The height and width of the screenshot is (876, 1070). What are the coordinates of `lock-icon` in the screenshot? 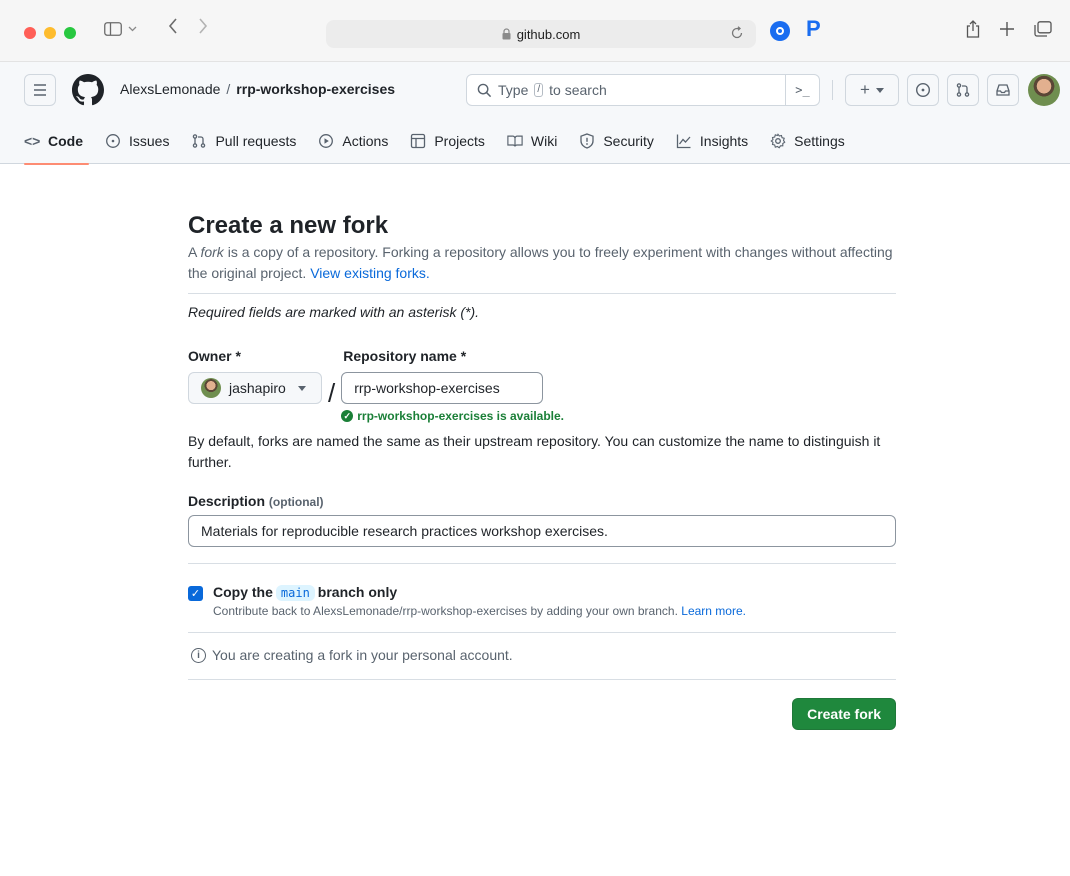 It's located at (506, 34).